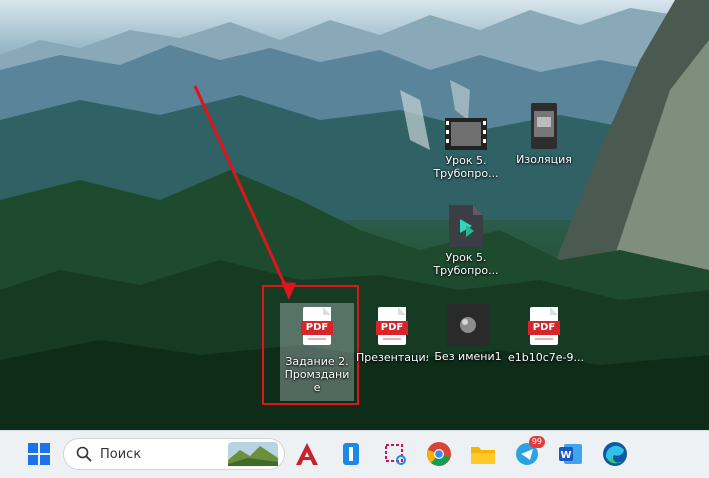  Describe the element at coordinates (121, 454) in the screenshot. I see `search-placeholder: Поиск` at that location.